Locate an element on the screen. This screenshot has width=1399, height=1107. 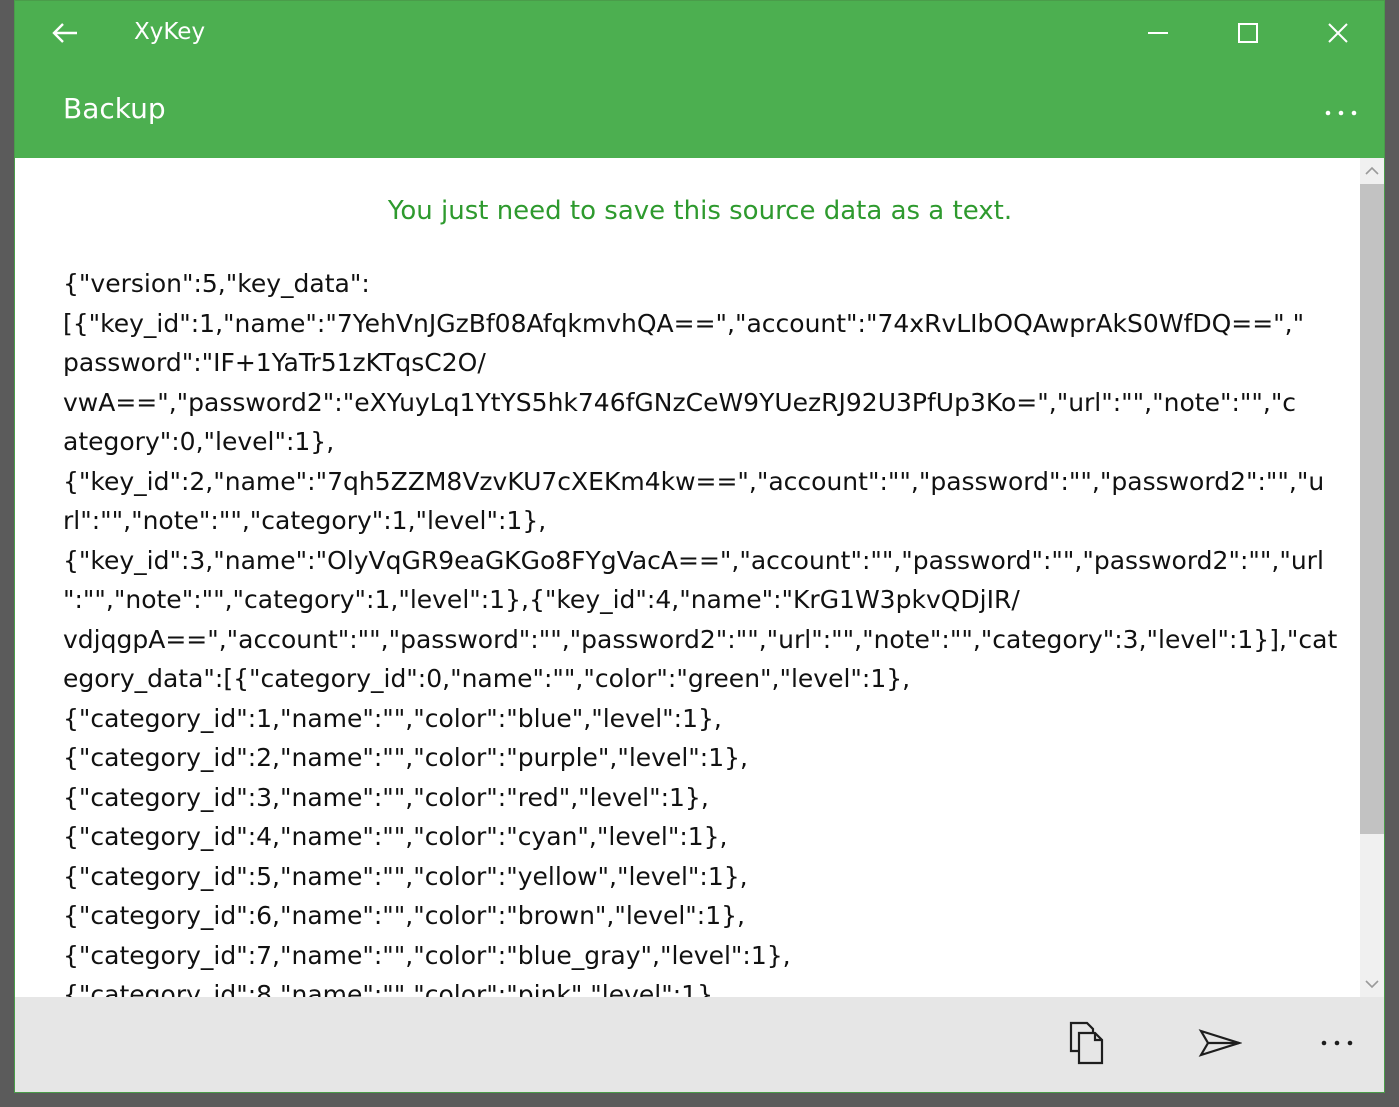
chevron-down-icon is located at coordinates (1372, 984).